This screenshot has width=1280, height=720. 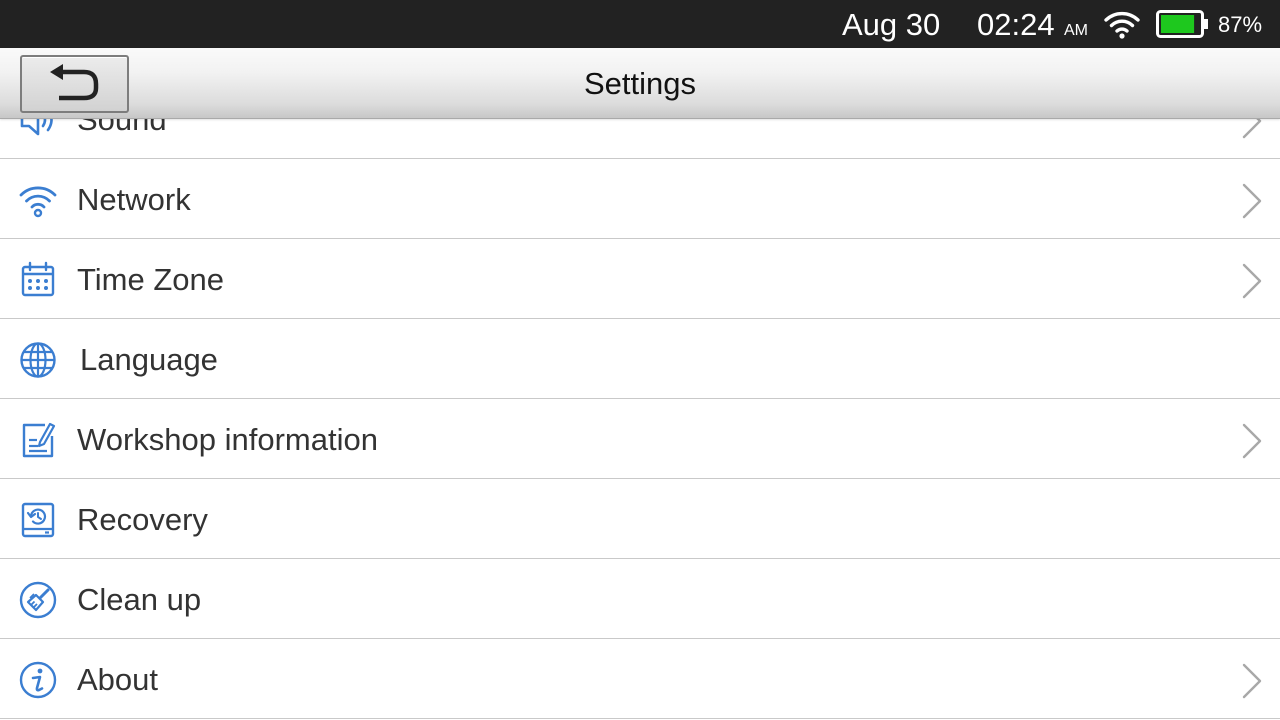 I want to click on undo-arrow-icon, so click(x=73, y=82).